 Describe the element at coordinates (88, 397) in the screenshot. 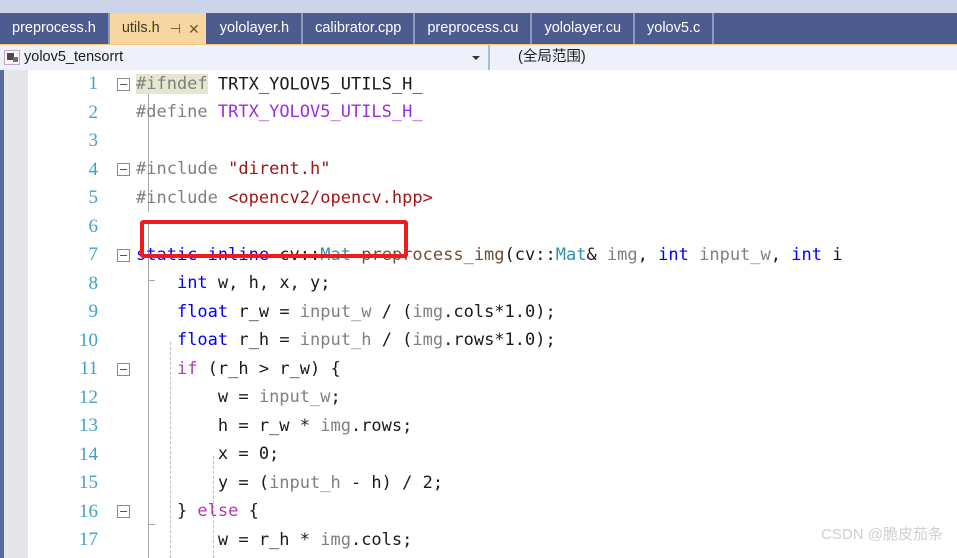

I see `line-number: 12` at that location.